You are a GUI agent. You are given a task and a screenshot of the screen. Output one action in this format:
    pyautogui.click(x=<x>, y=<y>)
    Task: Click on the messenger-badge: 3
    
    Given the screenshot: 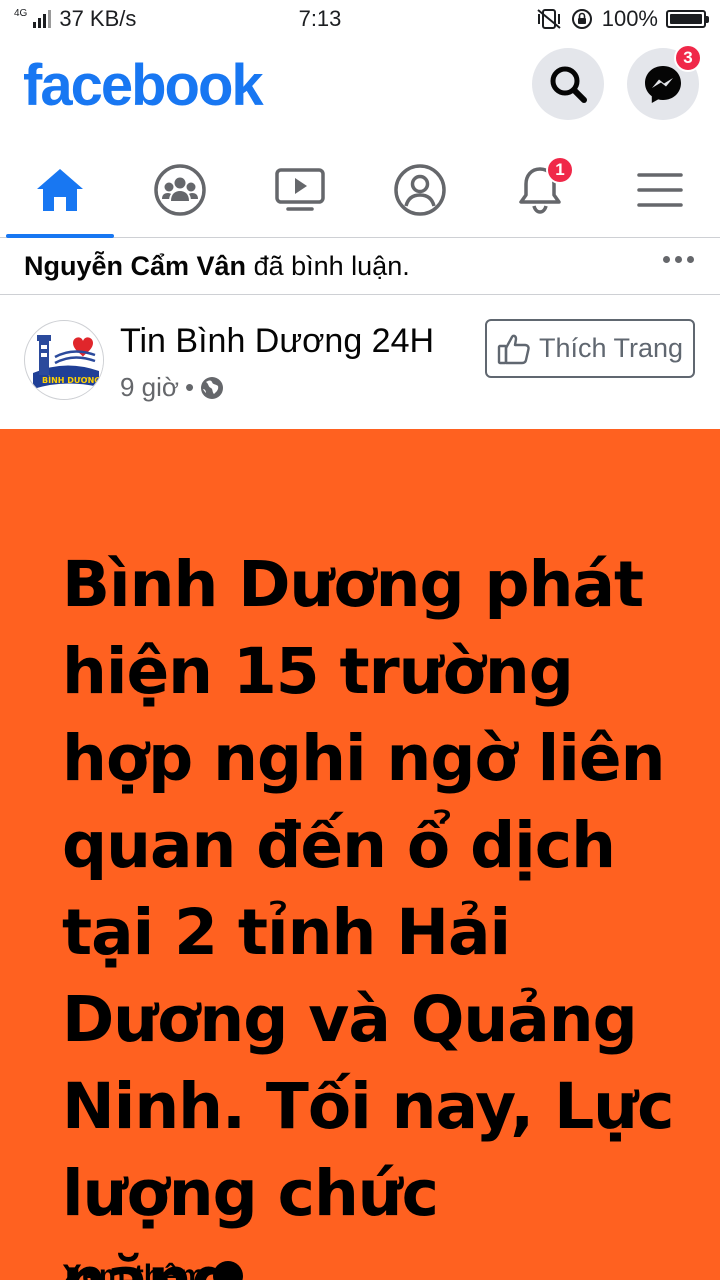 What is the action you would take?
    pyautogui.click(x=688, y=58)
    